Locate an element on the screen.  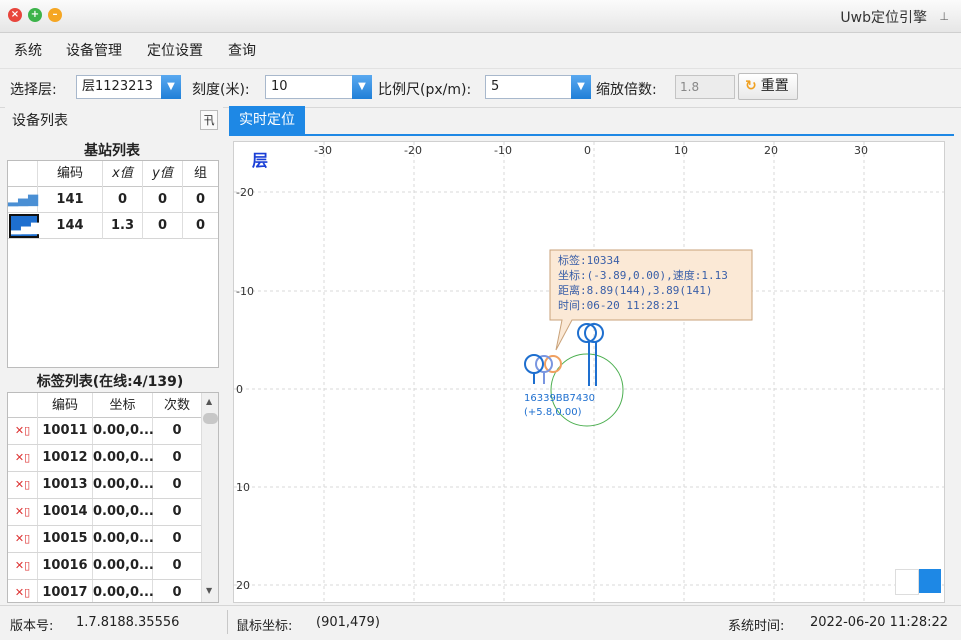
table-header: 编码 坐标 次数 is located at coordinates (113, 406).